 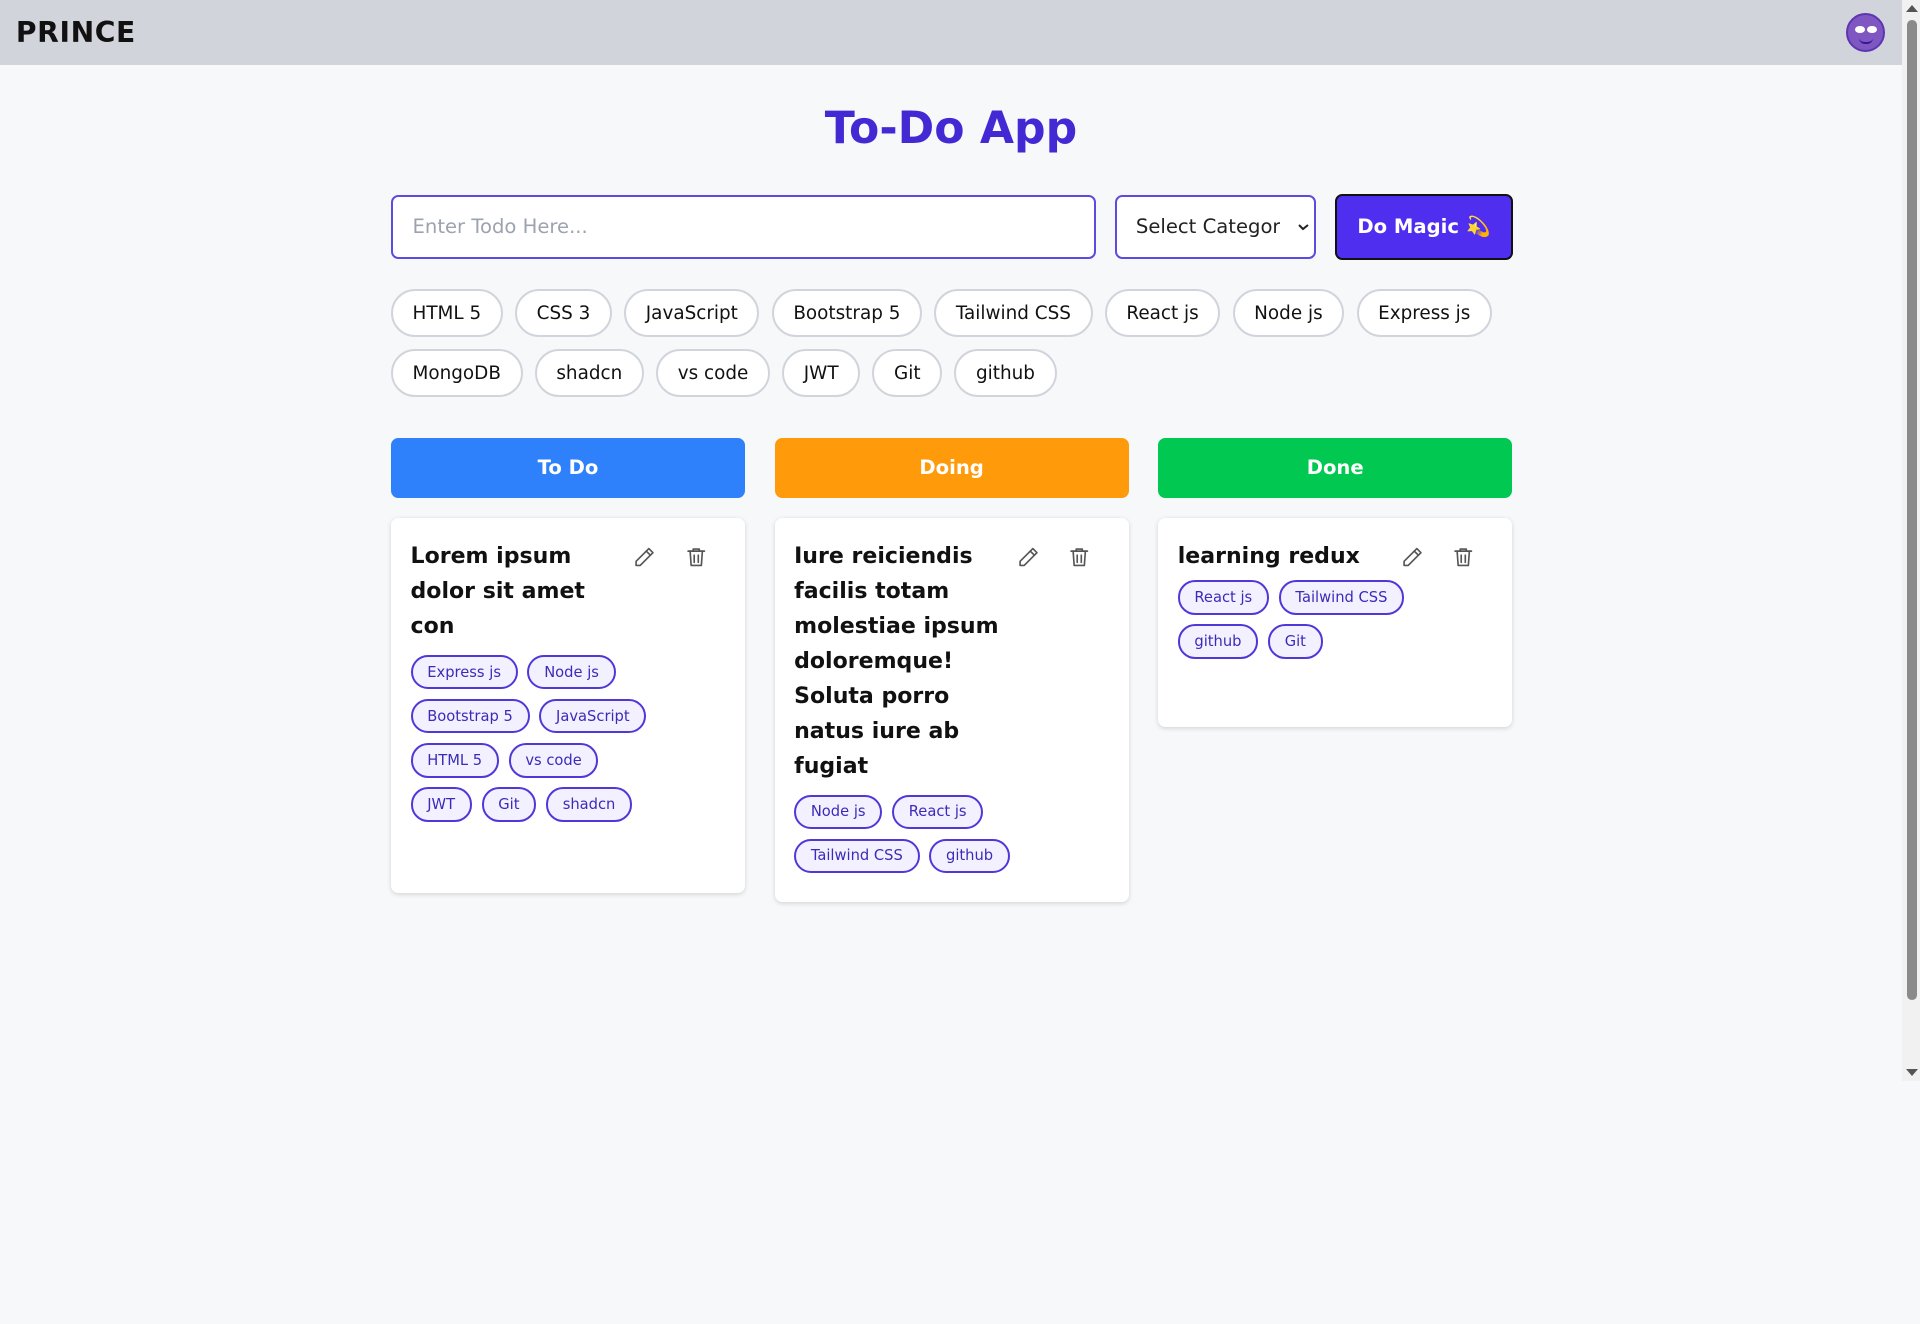 I want to click on navbar: PRINCE, so click(x=951, y=32).